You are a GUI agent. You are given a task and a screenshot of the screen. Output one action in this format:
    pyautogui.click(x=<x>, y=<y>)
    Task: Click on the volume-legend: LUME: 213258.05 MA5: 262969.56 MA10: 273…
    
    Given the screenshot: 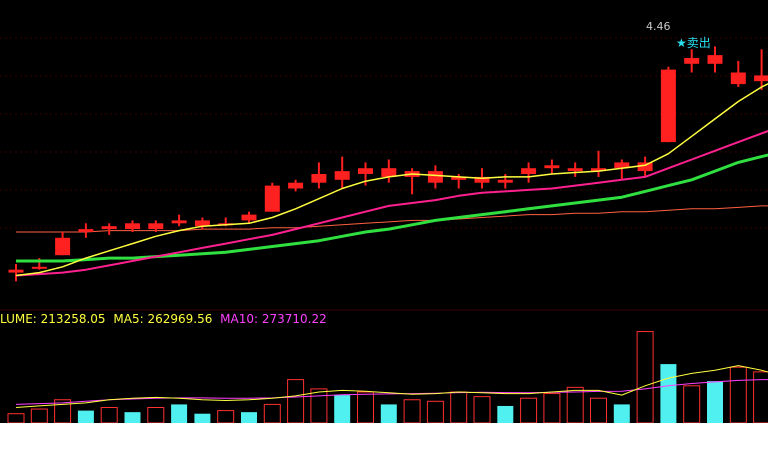 What is the action you would take?
    pyautogui.click(x=165, y=319)
    